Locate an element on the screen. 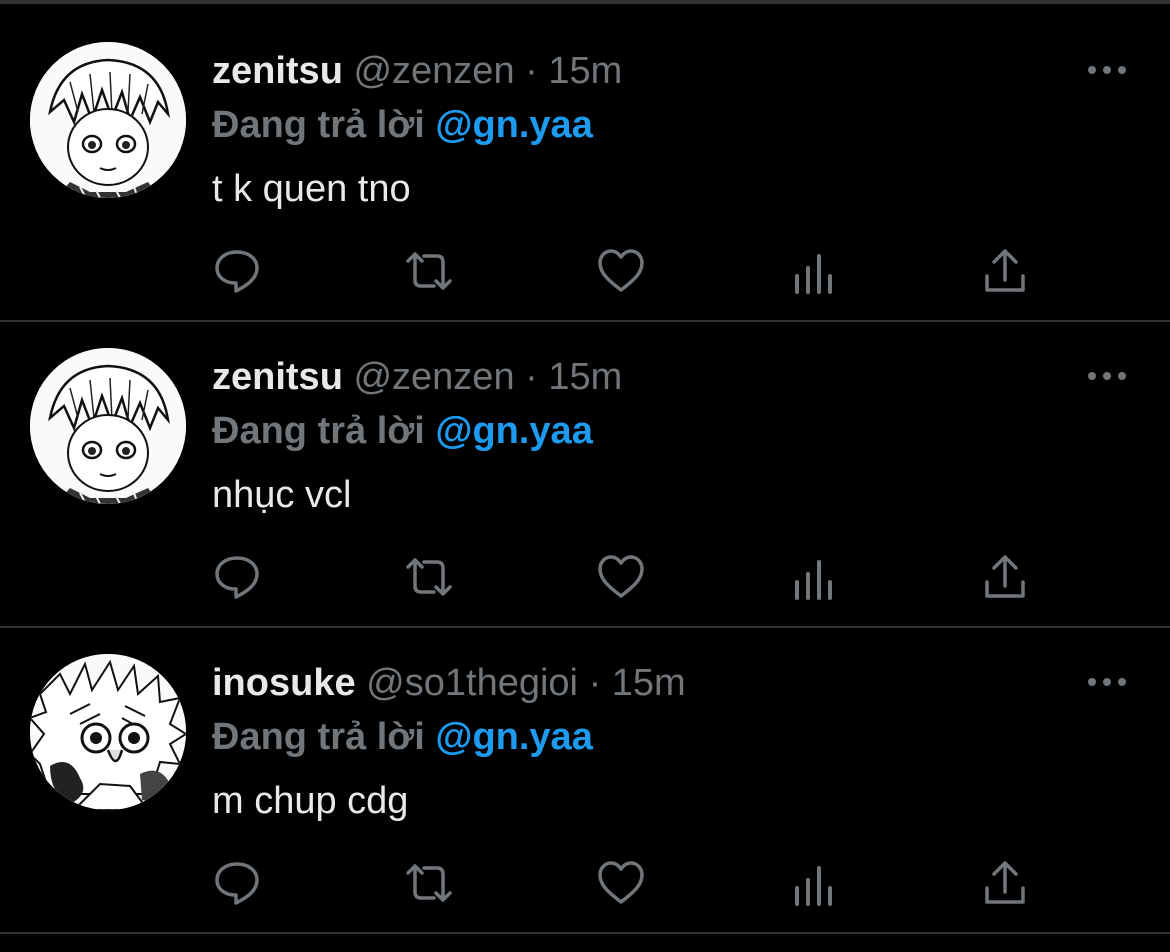 The width and height of the screenshot is (1170, 952). display-name: inosuke is located at coordinates (284, 683).